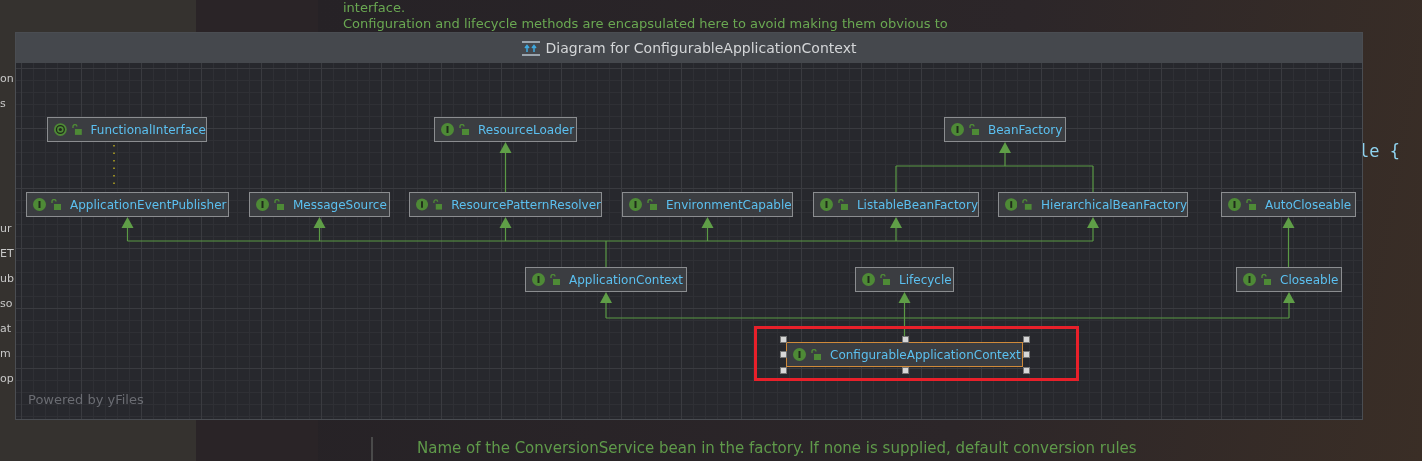  What do you see at coordinates (505, 204) in the screenshot?
I see `class-node: ResourcePatternResolver` at bounding box center [505, 204].